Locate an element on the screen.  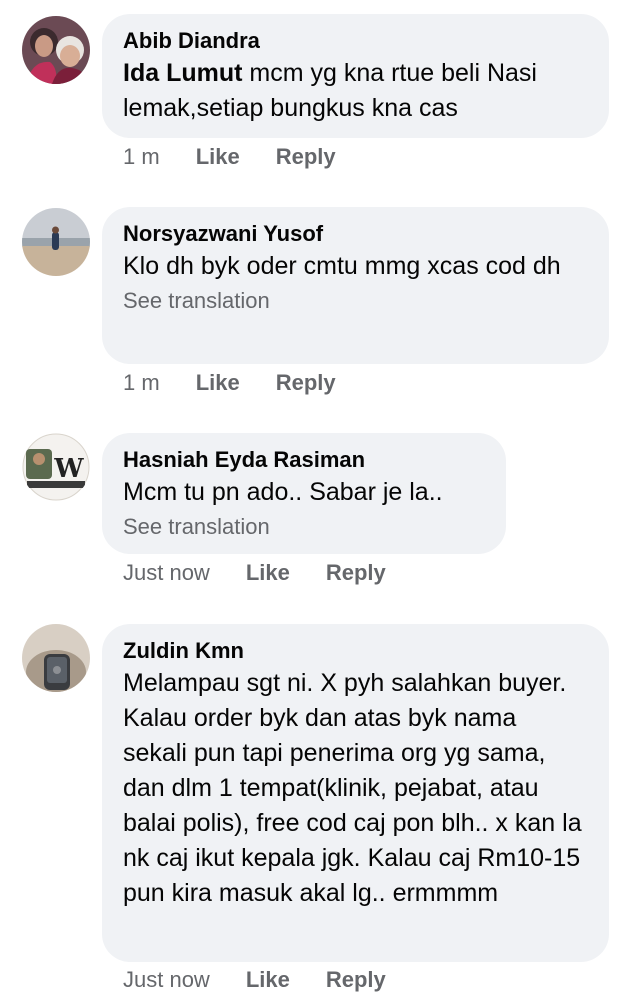
avatar-logo-letter: W is located at coordinates (68, 469).